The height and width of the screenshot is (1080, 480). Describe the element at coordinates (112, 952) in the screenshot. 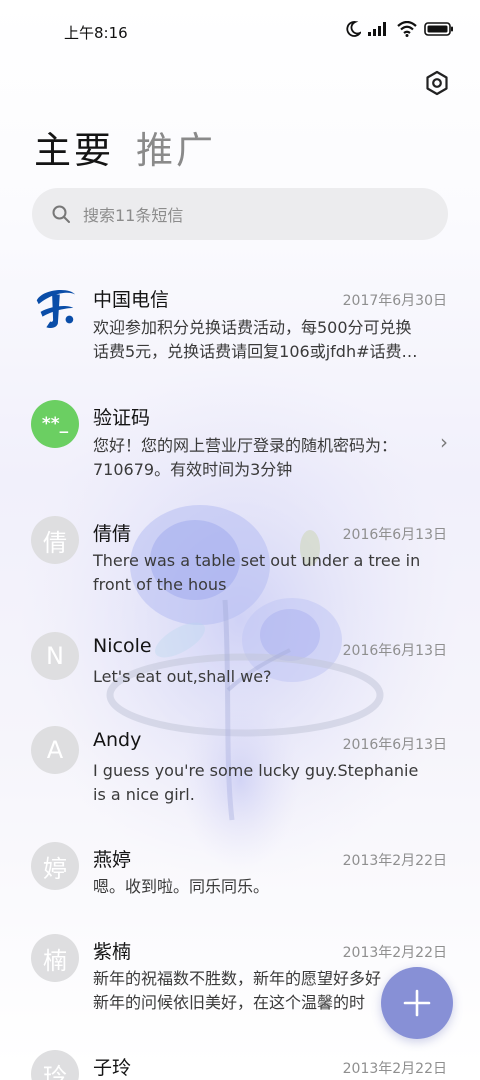

I see `contact-name: 紫楠` at that location.